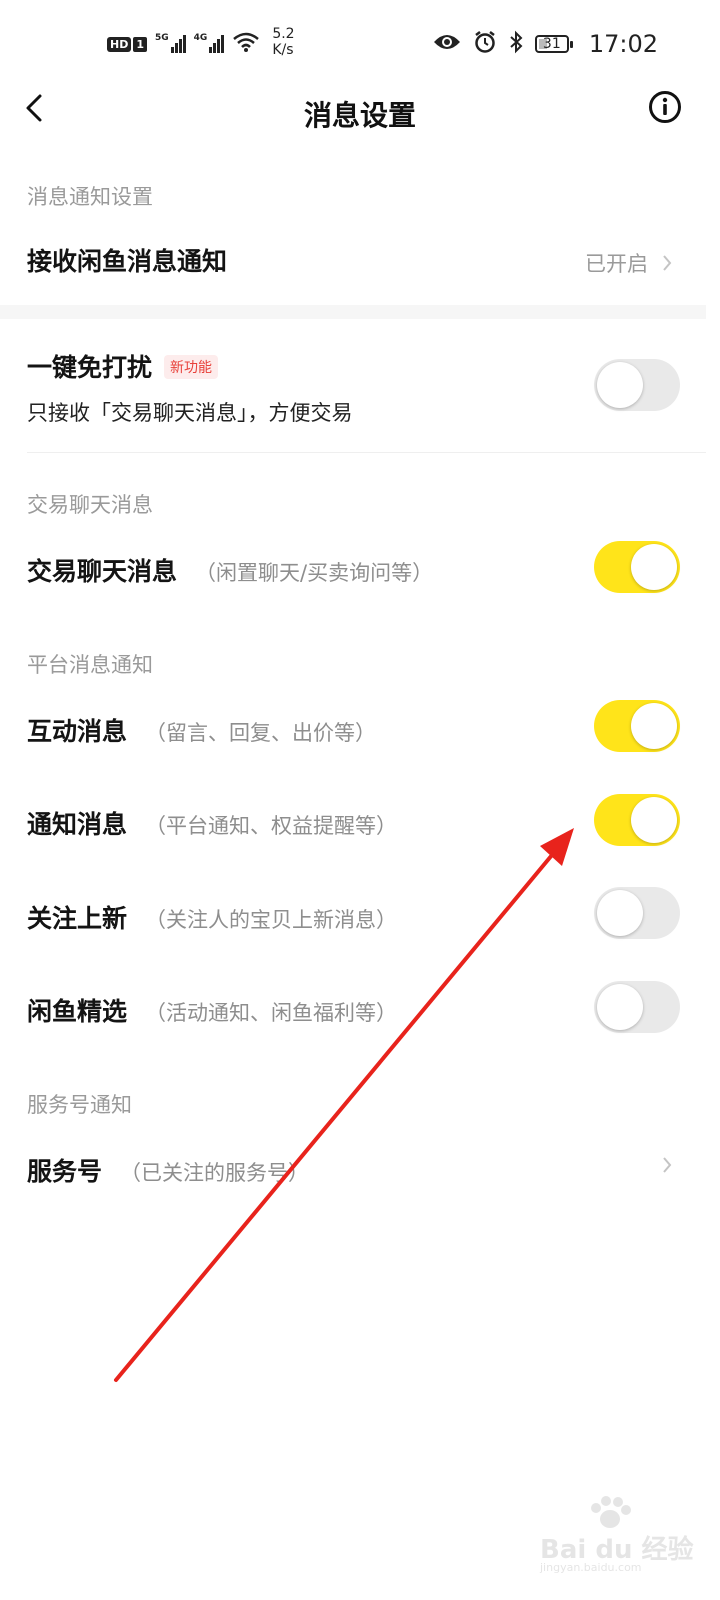 This screenshot has height=1600, width=720. I want to click on info-icon, so click(665, 109).